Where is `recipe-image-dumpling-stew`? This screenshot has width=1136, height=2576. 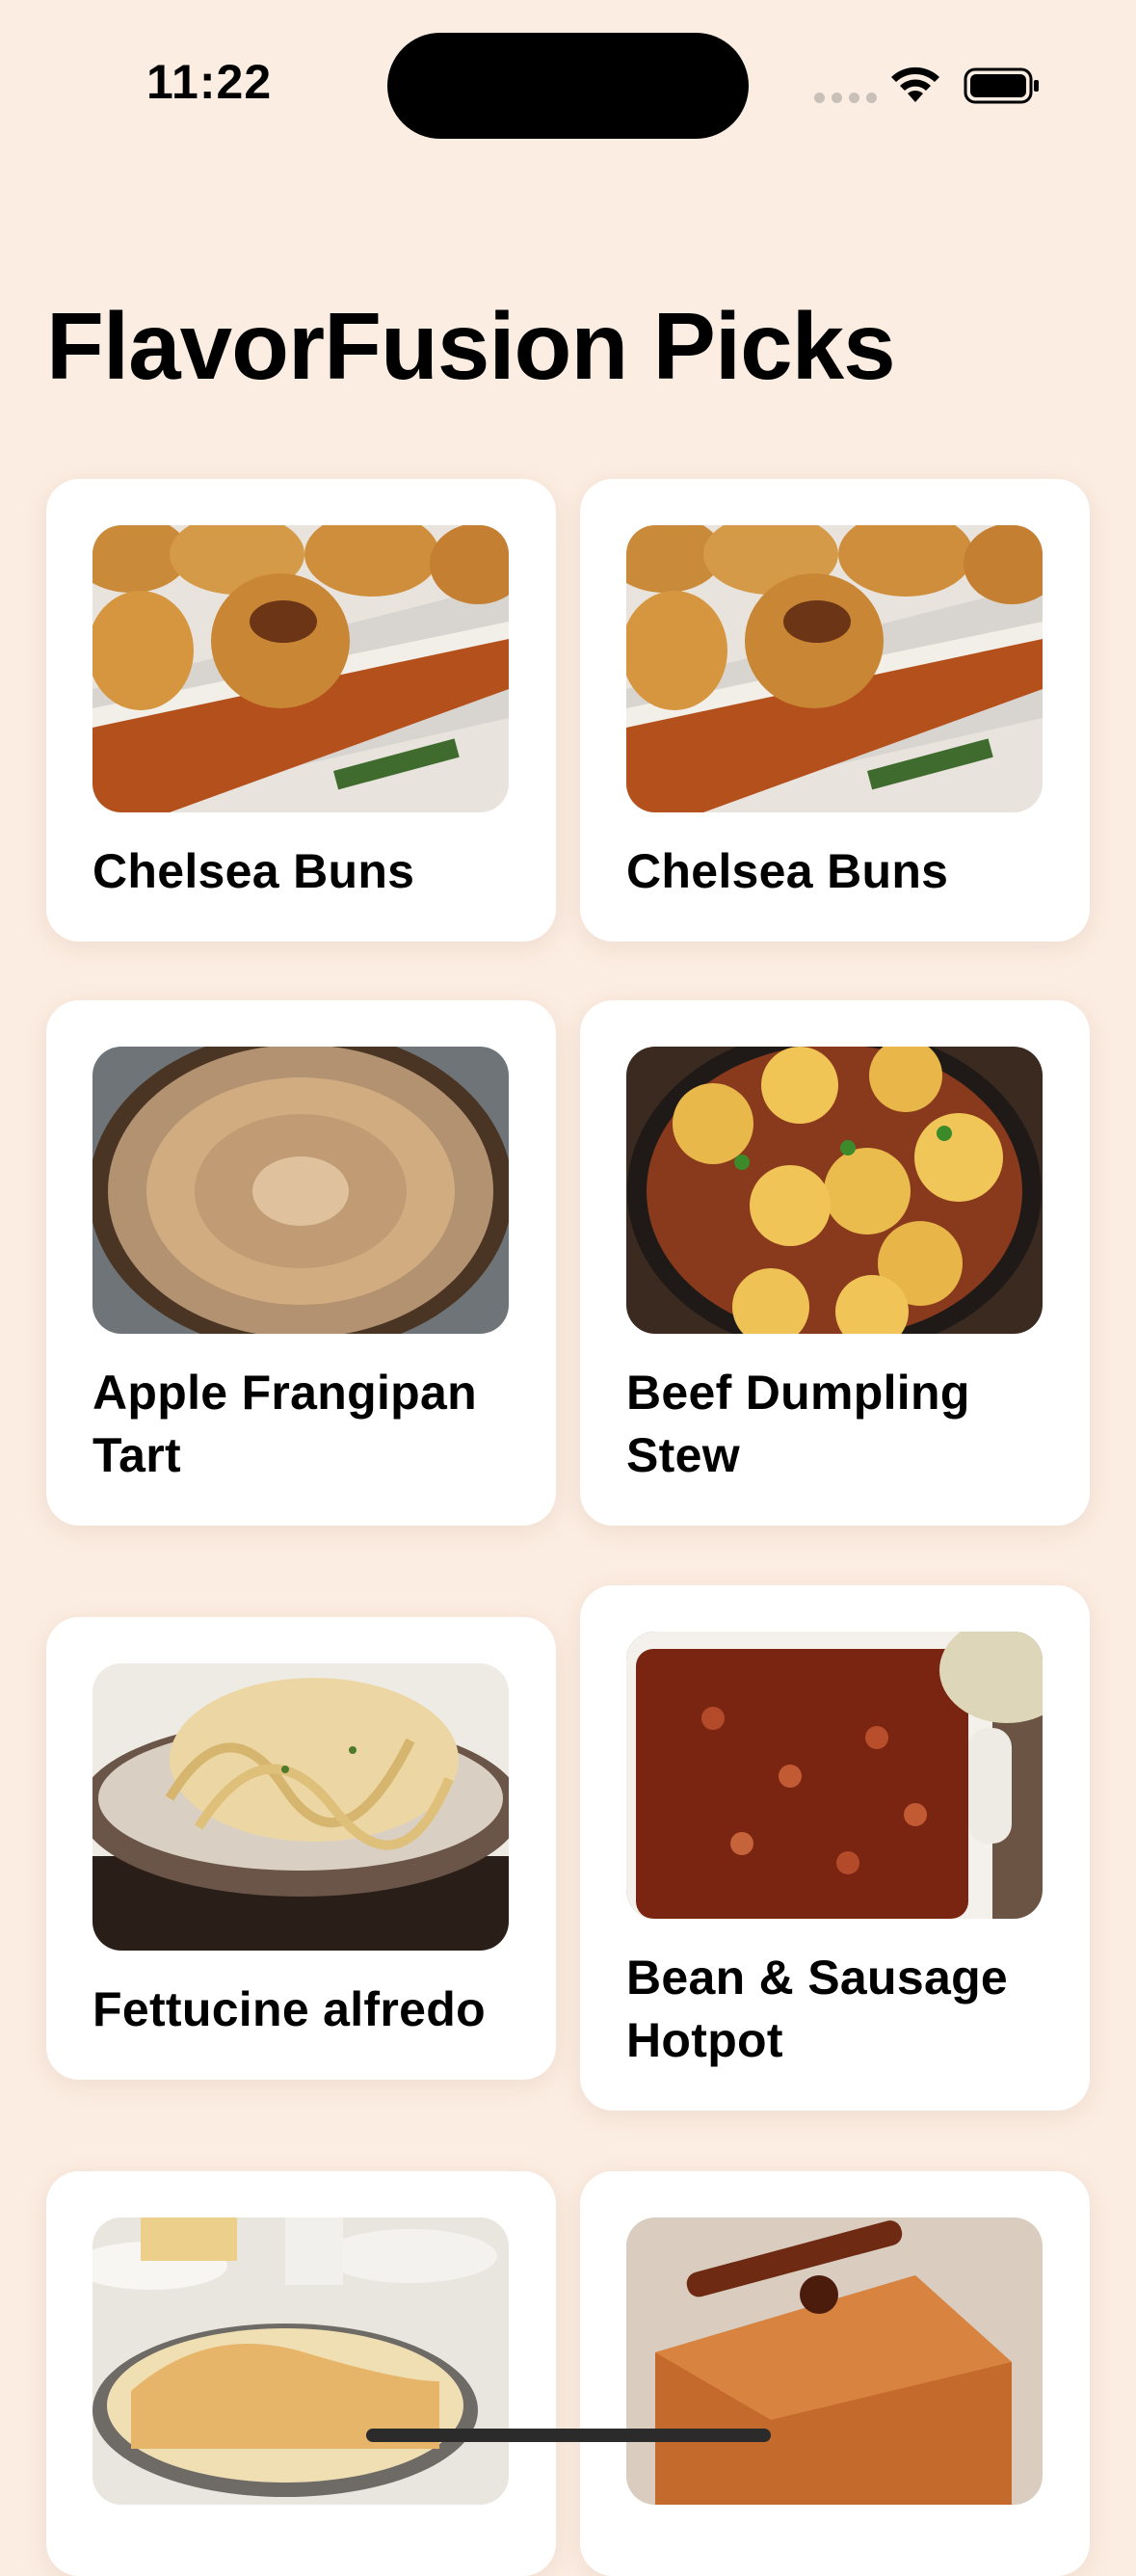 recipe-image-dumpling-stew is located at coordinates (834, 1190).